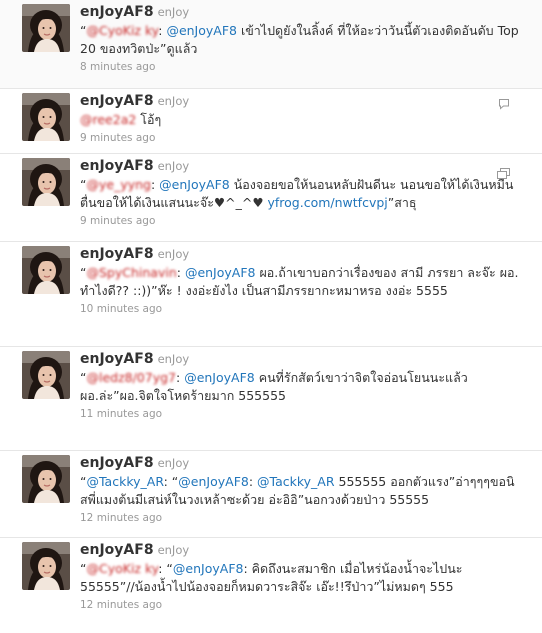 Image resolution: width=542 pixels, height=633 pixels. Describe the element at coordinates (131, 272) in the screenshot. I see `mention-link-redacted: @SpyChinavin` at that location.